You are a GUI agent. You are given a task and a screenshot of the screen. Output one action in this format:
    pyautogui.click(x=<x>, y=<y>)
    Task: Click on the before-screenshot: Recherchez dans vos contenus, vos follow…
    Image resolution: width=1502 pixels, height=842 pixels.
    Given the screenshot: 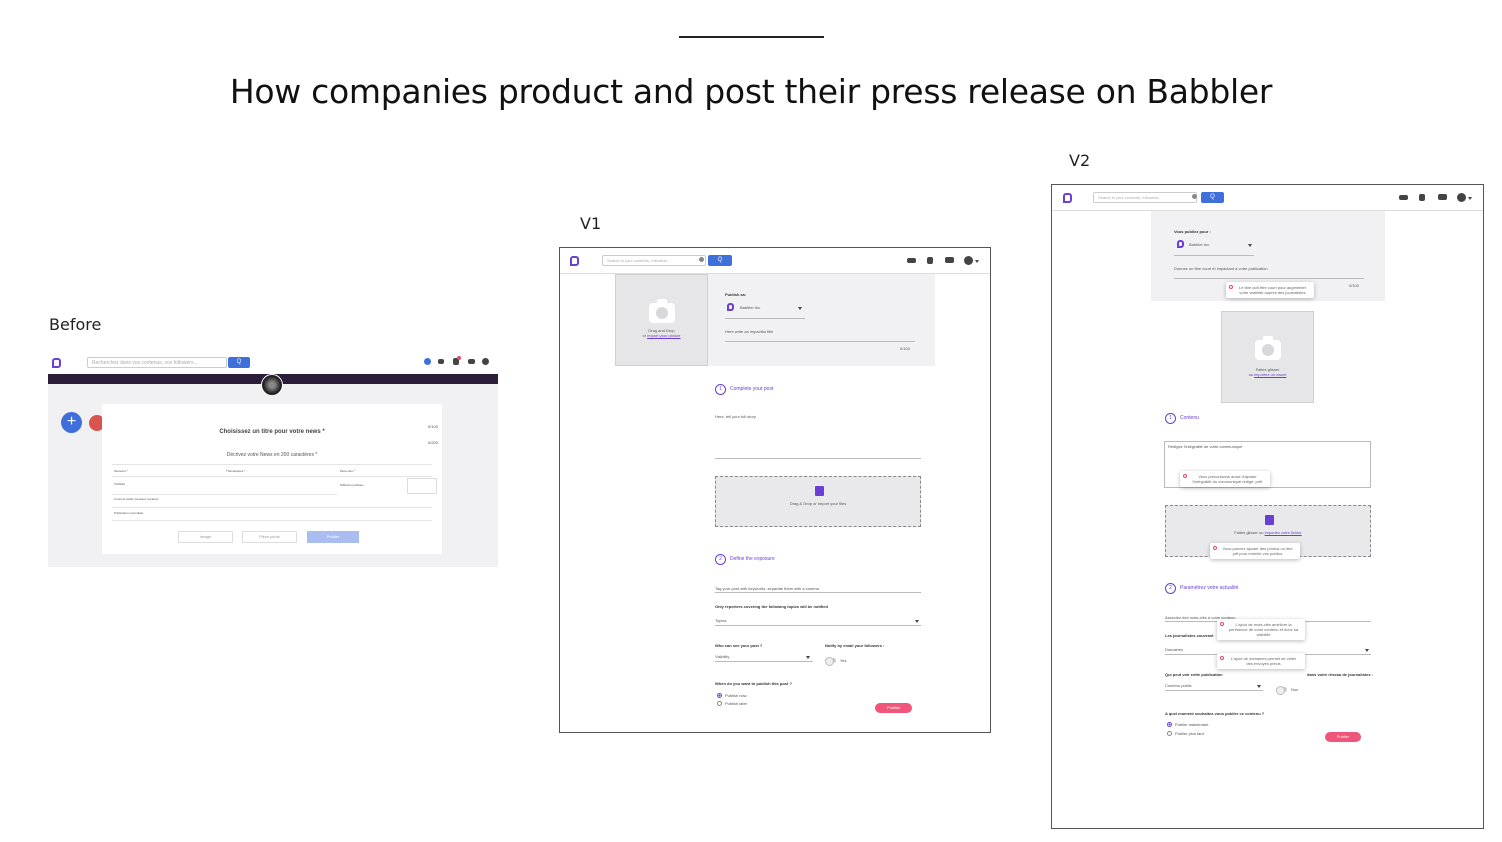 What is the action you would take?
    pyautogui.click(x=273, y=460)
    